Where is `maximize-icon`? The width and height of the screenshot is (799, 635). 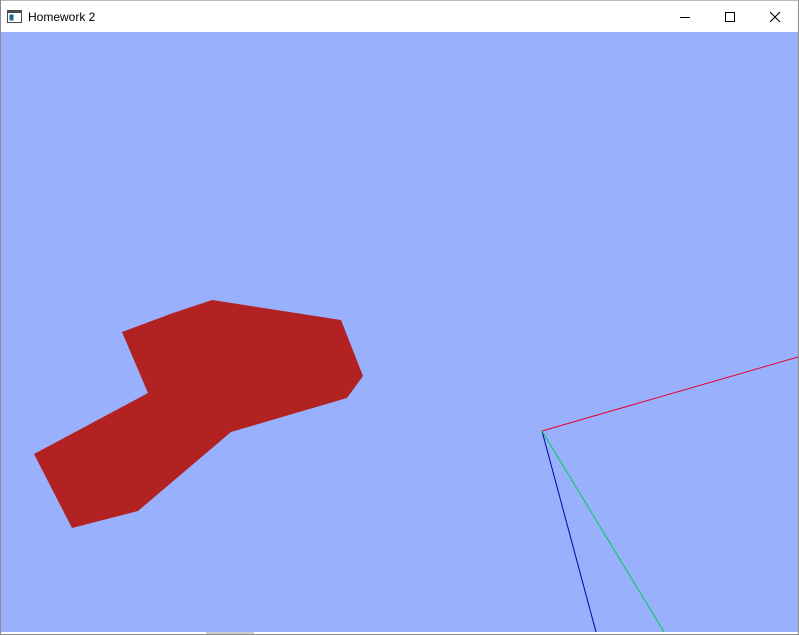 maximize-icon is located at coordinates (730, 16).